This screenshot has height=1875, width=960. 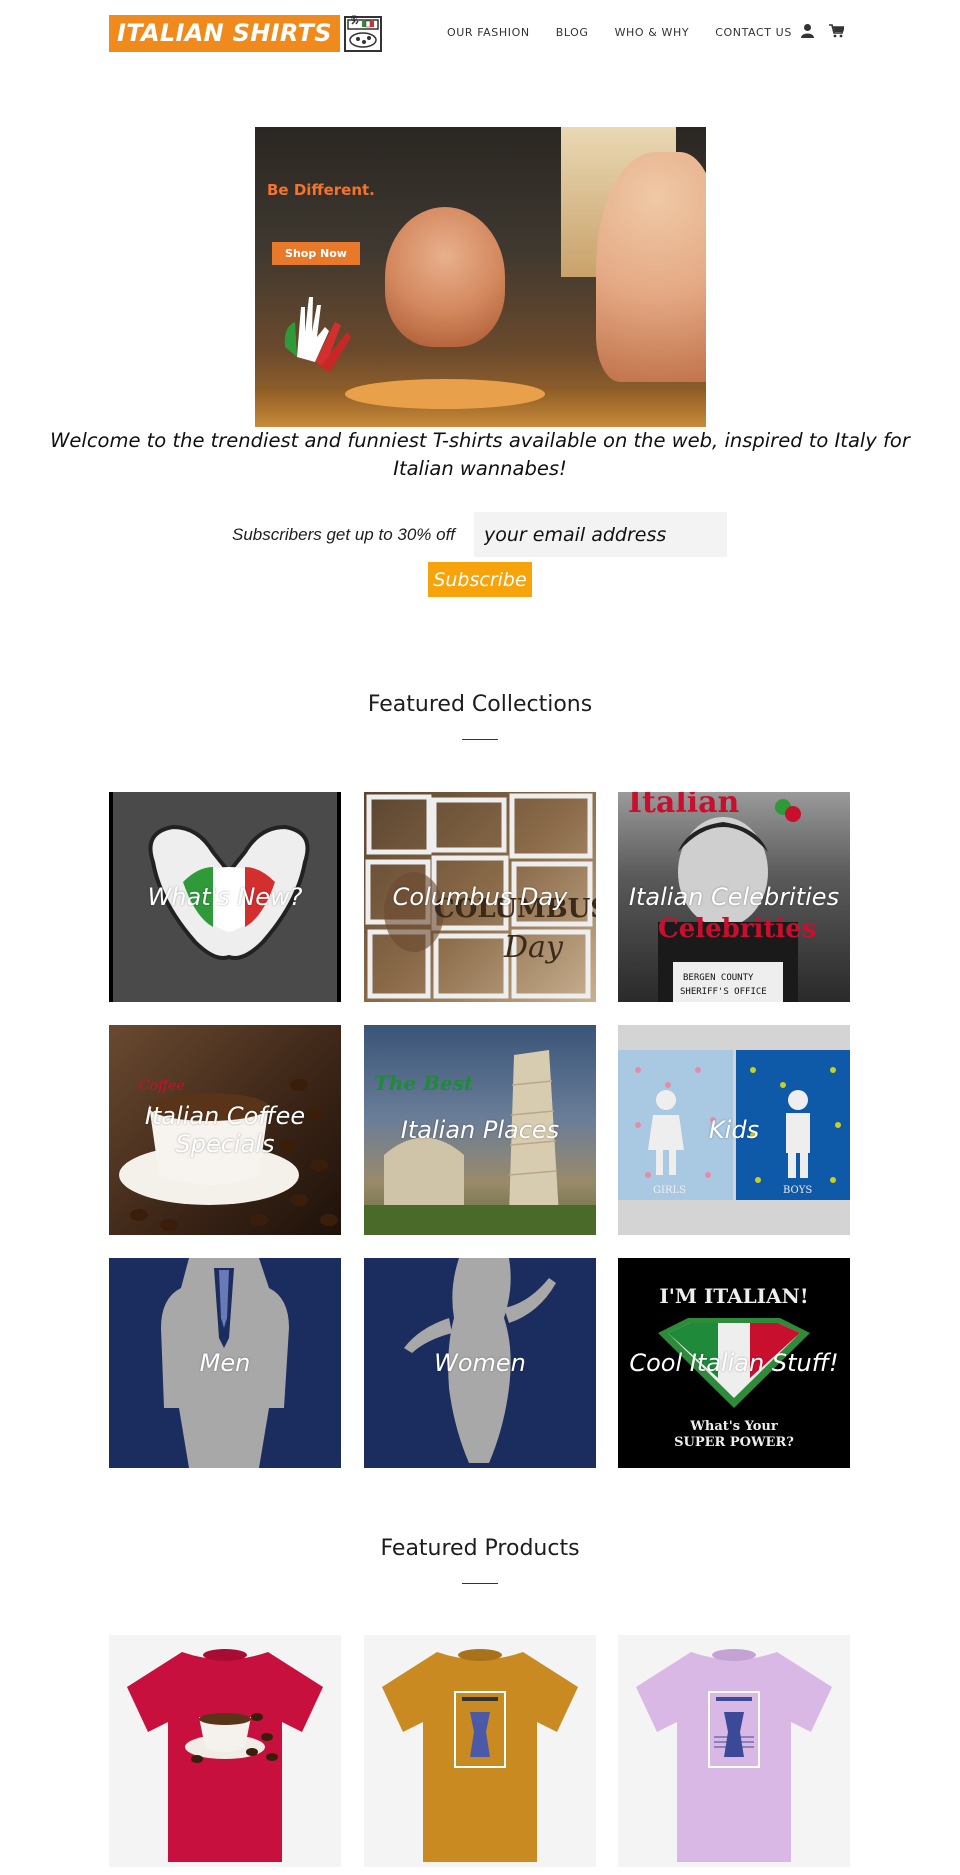 I want to click on product-card-mustard-moka-tee, so click(x=480, y=1751).